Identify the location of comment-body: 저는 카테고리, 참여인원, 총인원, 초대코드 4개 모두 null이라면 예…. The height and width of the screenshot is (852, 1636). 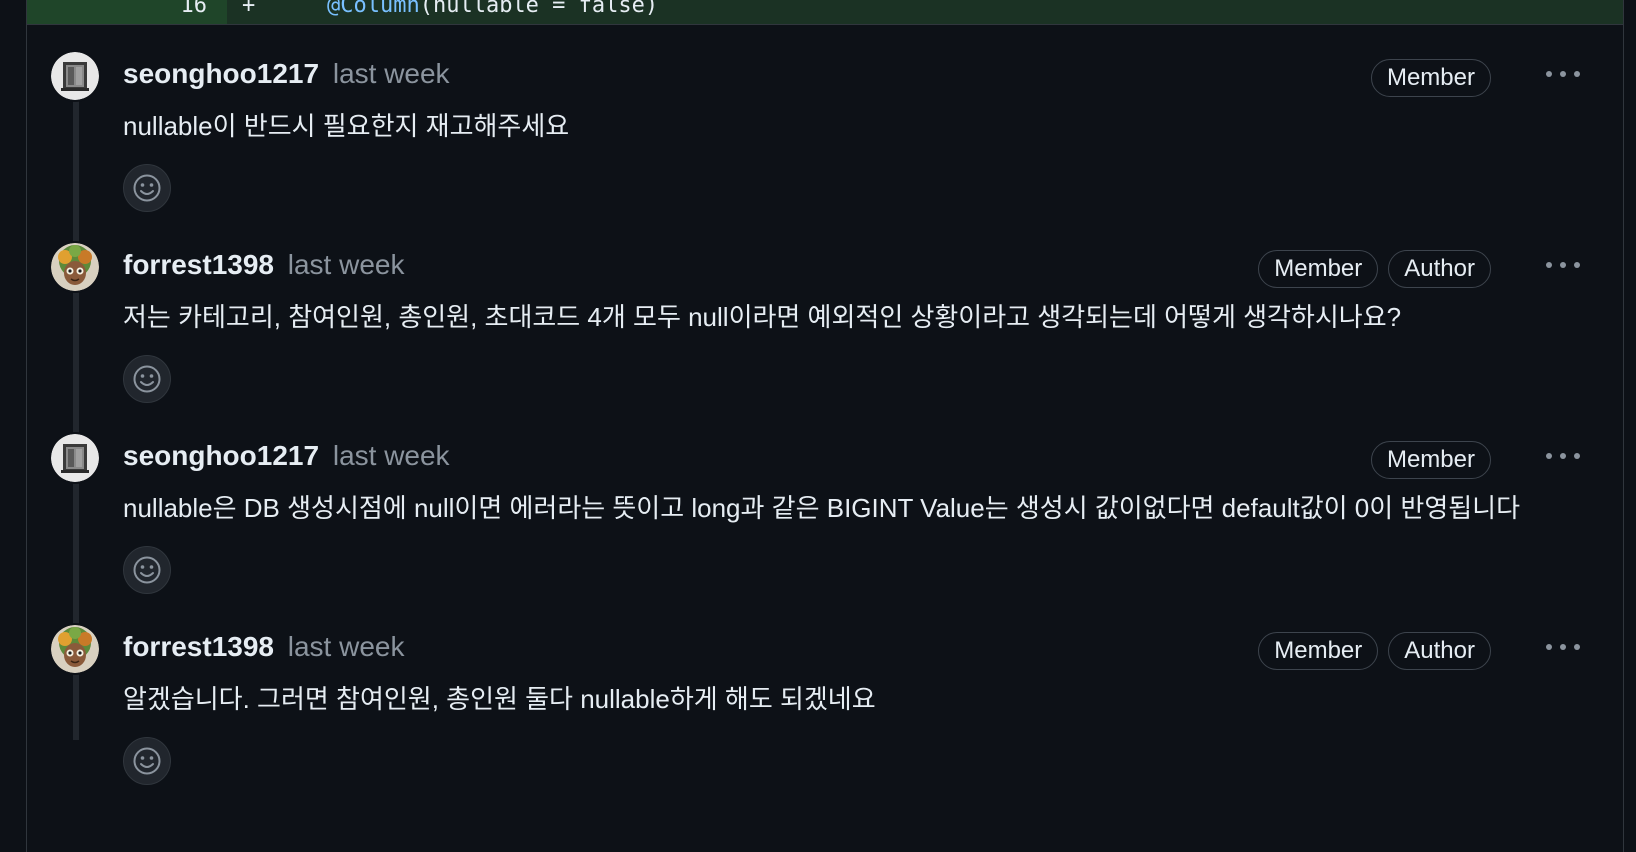
(762, 317).